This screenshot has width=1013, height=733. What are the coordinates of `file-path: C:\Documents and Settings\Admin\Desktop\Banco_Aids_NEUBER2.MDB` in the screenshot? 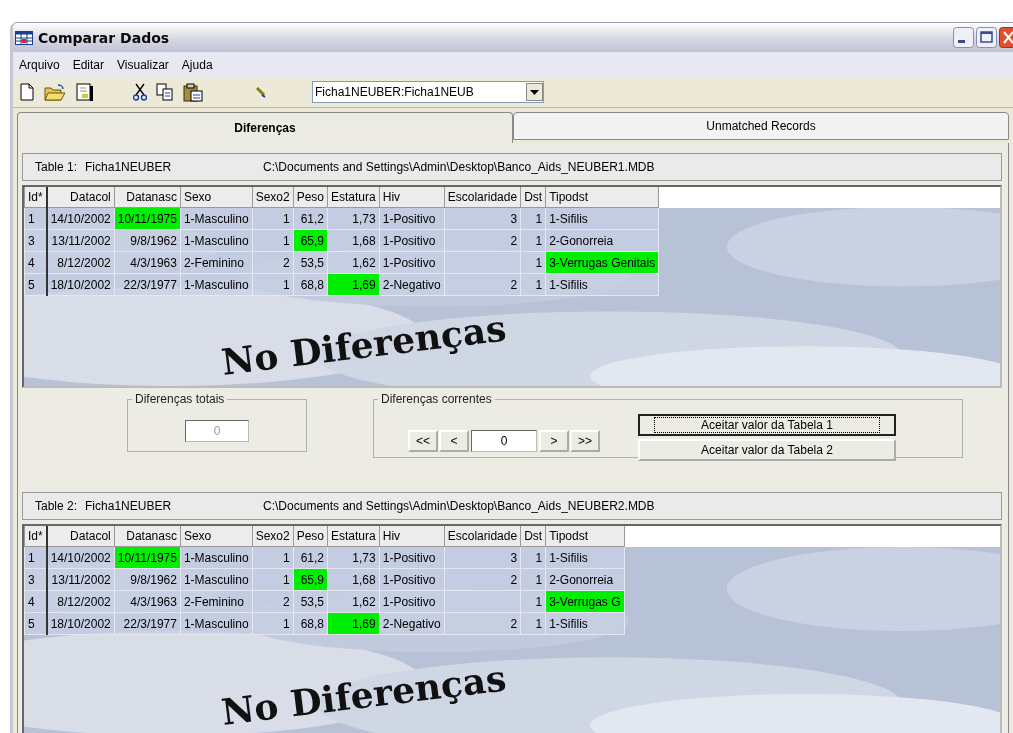 It's located at (459, 506).